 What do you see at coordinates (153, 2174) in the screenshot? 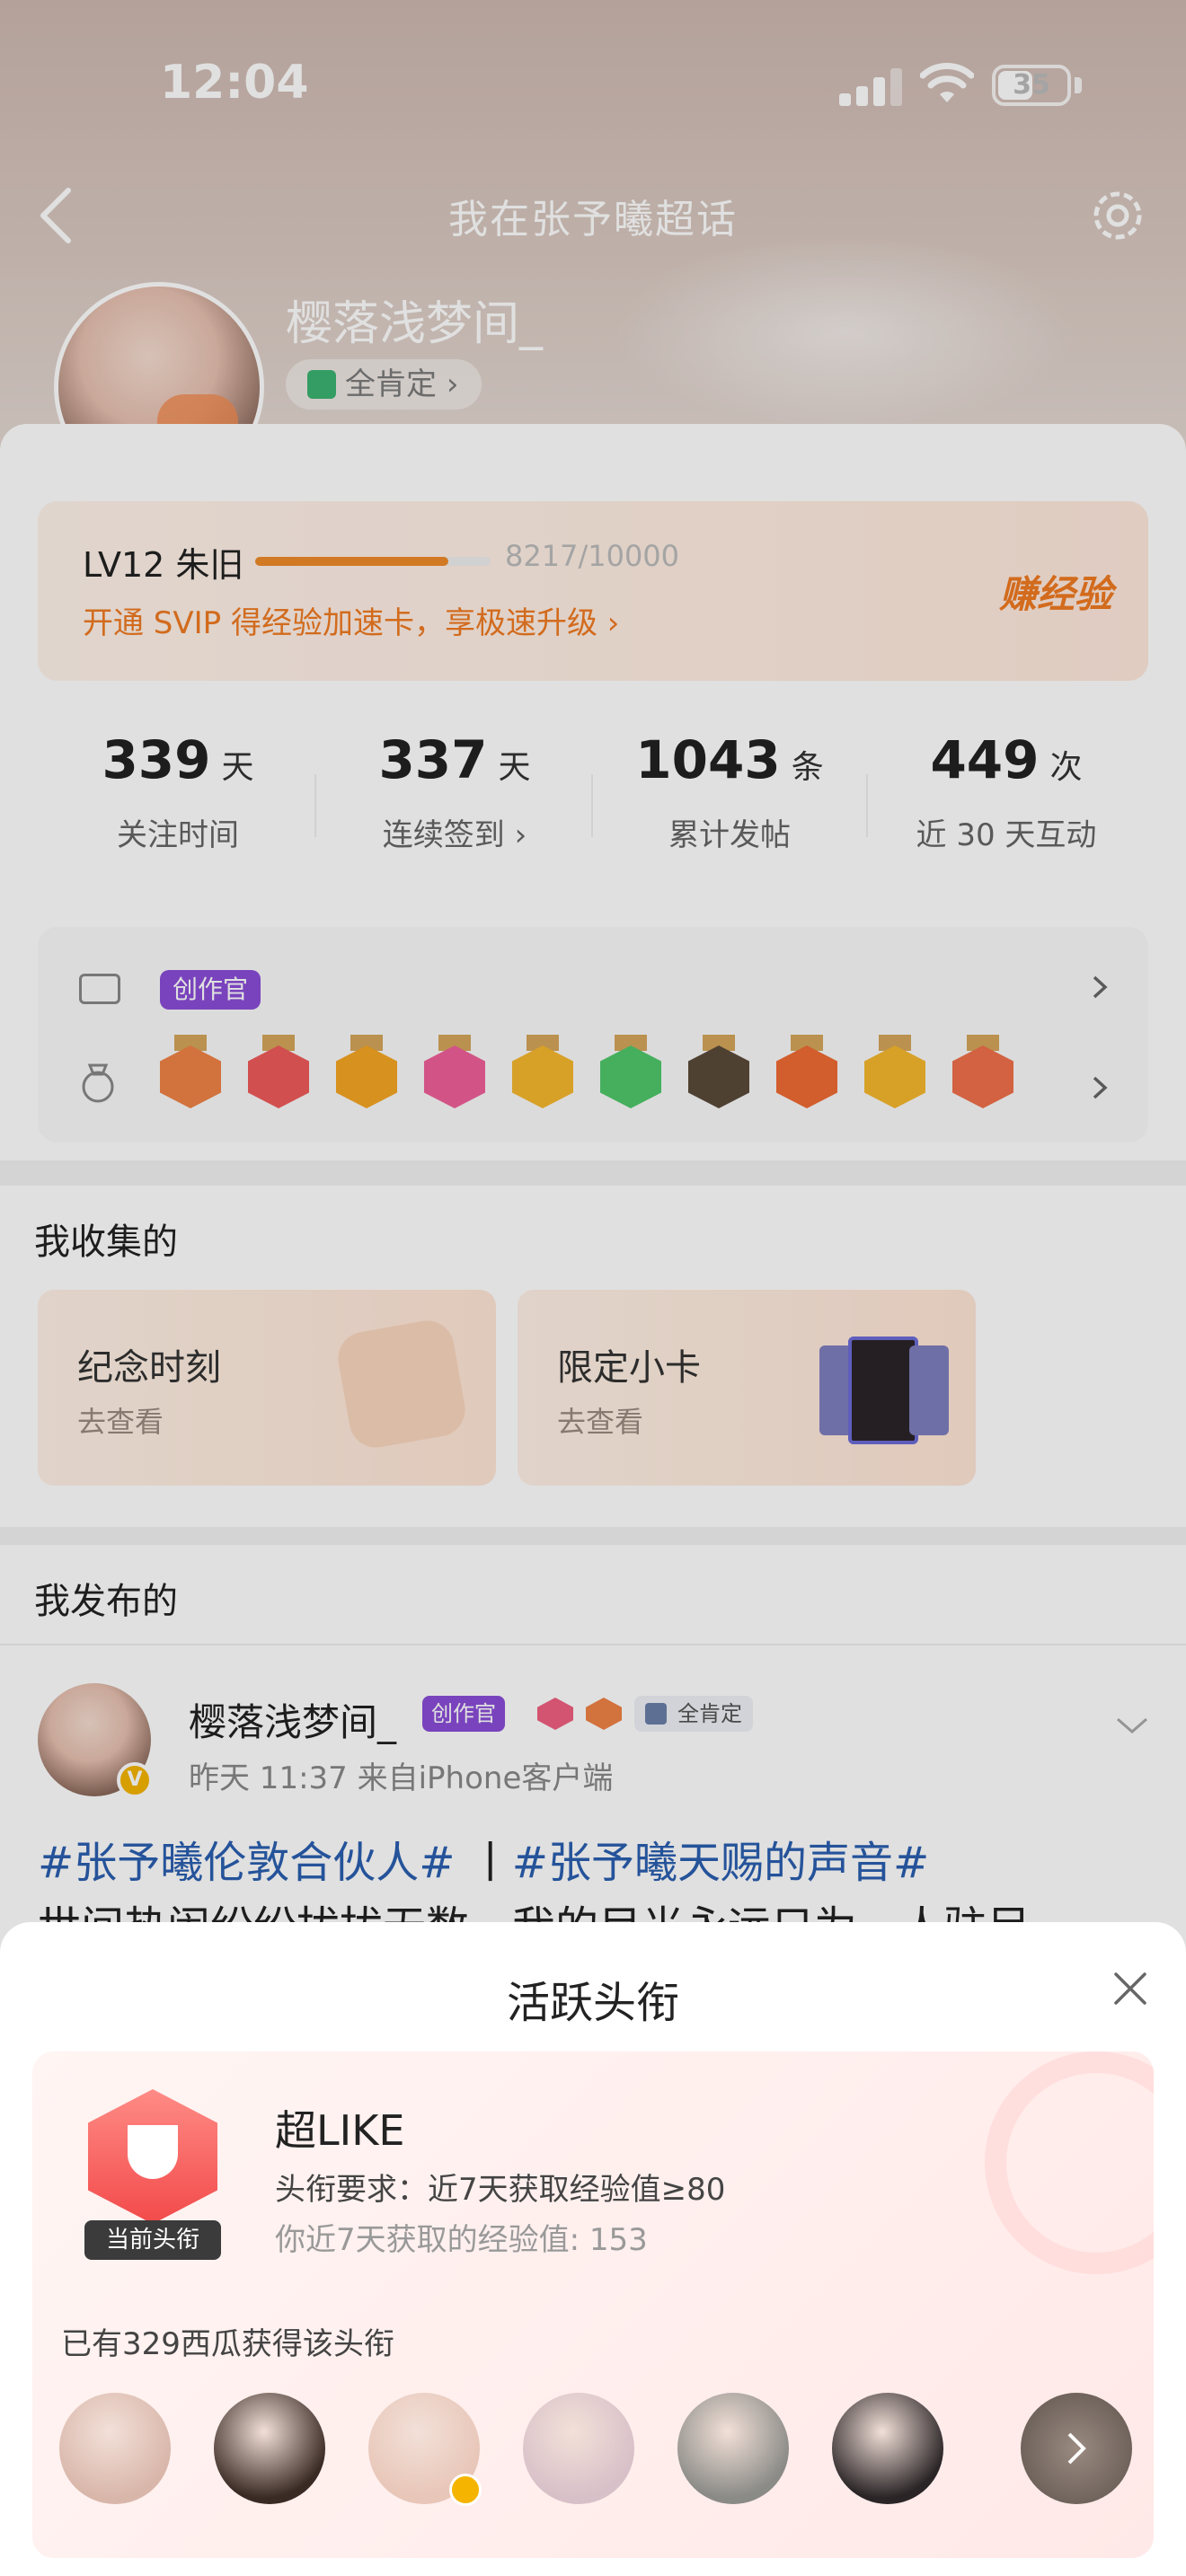
I see `trophy-badge-icon: 当前头衔` at bounding box center [153, 2174].